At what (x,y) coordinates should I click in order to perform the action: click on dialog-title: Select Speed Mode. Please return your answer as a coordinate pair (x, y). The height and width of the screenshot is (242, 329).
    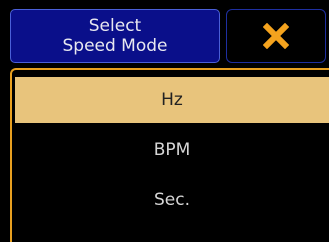
    Looking at the image, I should click on (115, 36).